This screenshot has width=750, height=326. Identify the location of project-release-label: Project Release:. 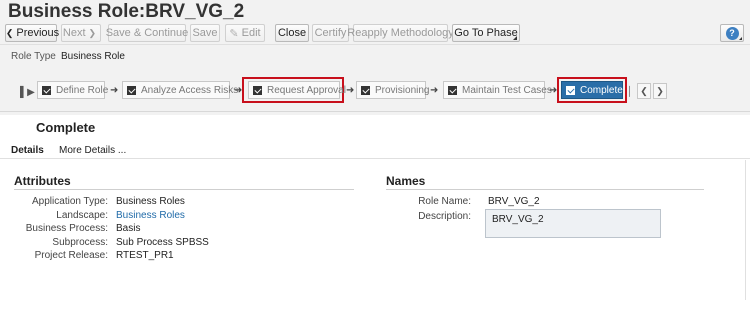
(71, 255).